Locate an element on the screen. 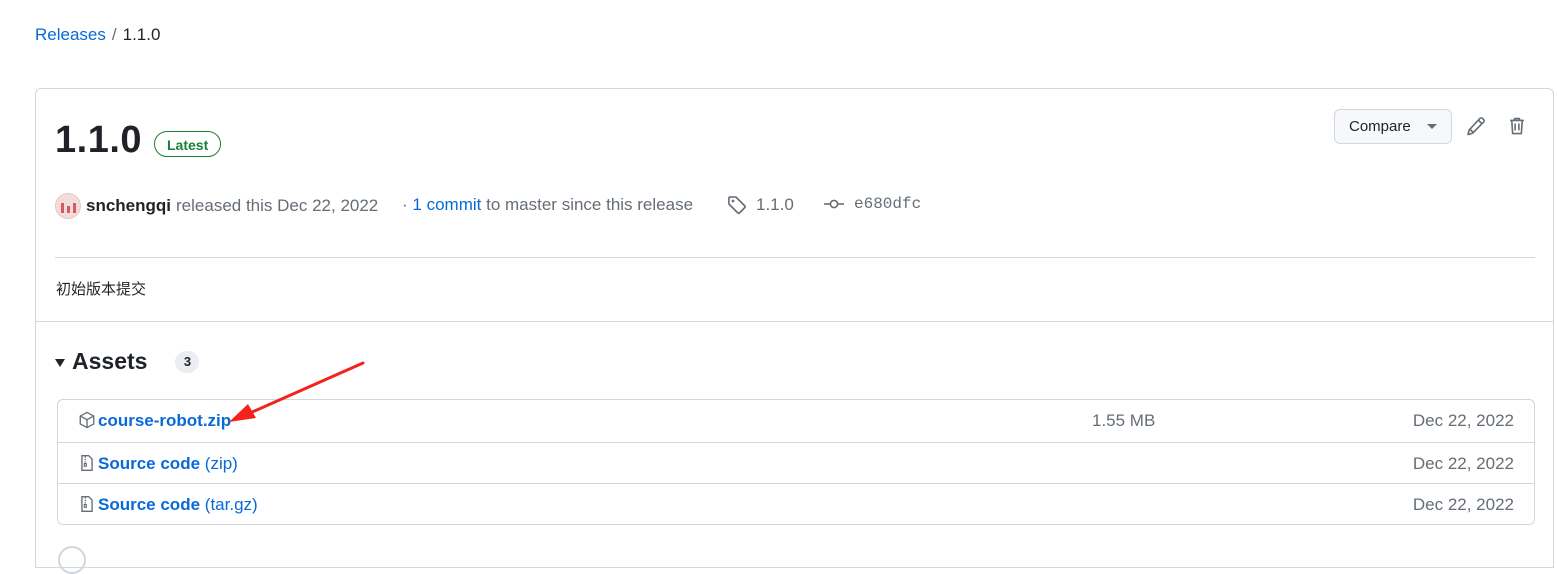  commit-sha-link: e680dfc is located at coordinates (872, 204).